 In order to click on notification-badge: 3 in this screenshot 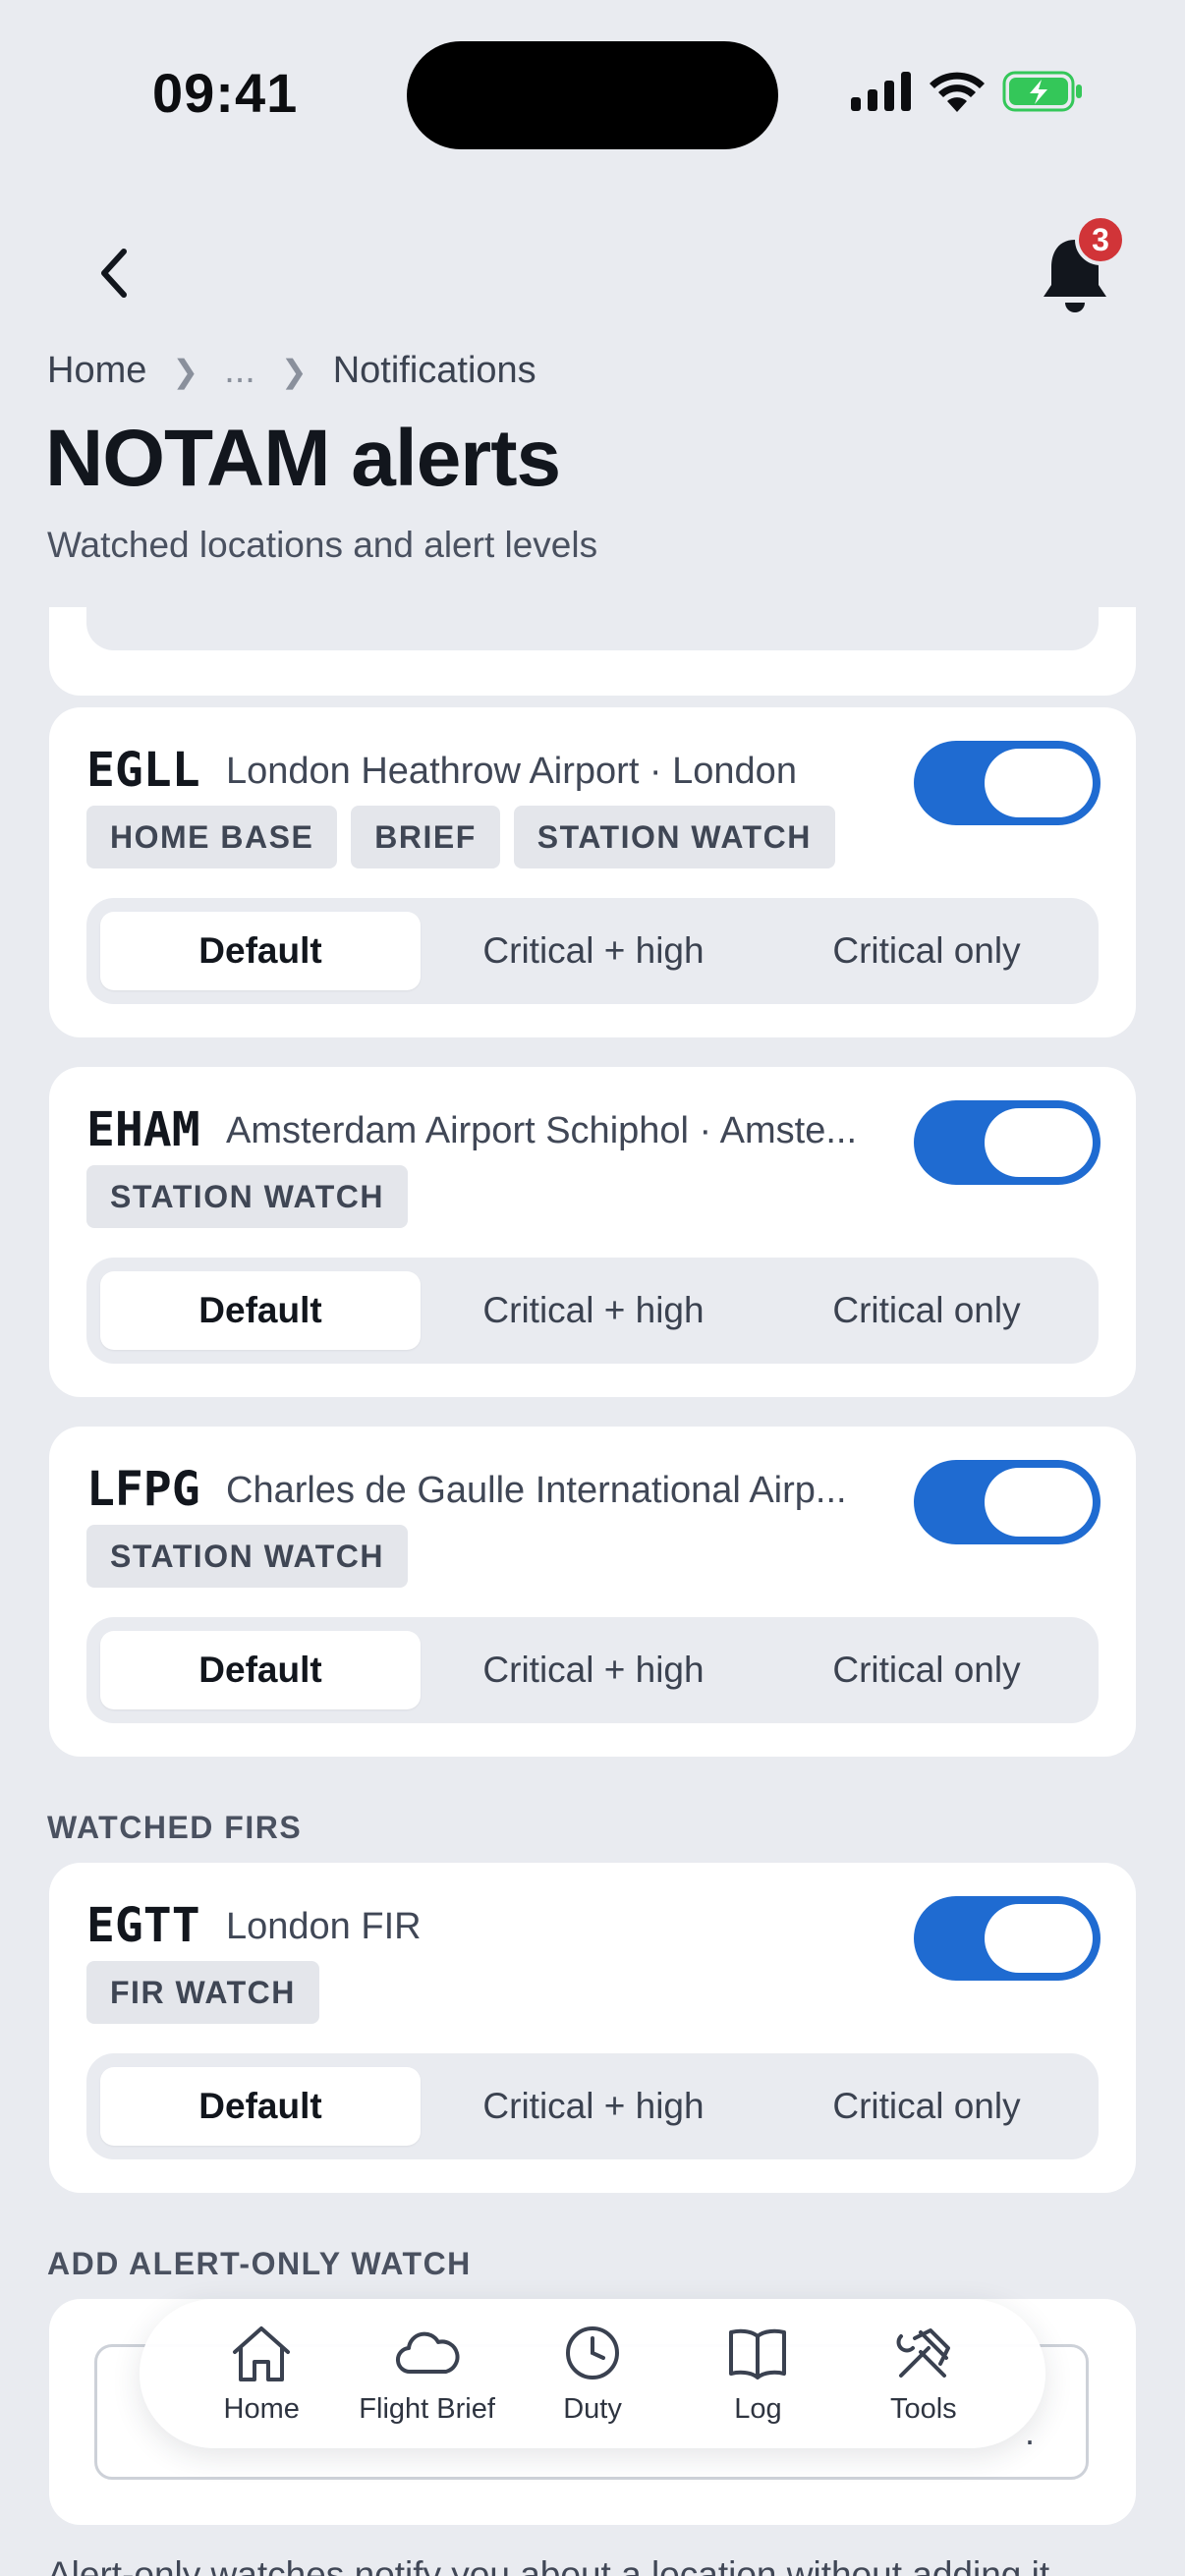, I will do `click(1100, 239)`.